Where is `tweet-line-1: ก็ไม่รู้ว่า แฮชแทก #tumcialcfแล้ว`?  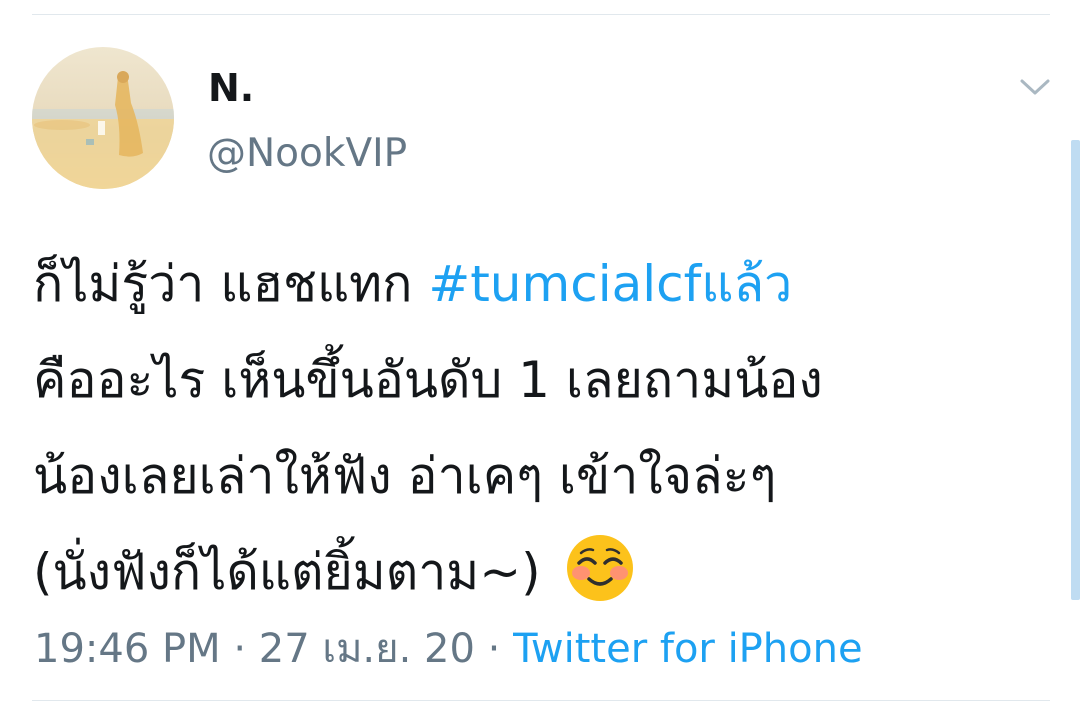 tweet-line-1: ก็ไม่รู้ว่า แฮชแทก #tumcialcfแล้ว is located at coordinates (543, 284).